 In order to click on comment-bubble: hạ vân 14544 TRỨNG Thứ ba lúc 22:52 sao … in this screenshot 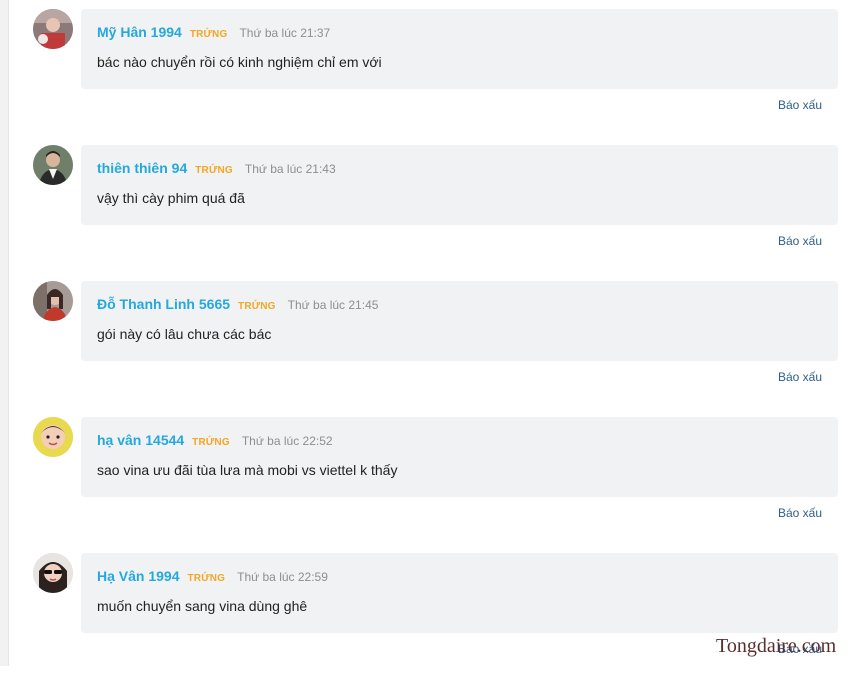, I will do `click(459, 457)`.